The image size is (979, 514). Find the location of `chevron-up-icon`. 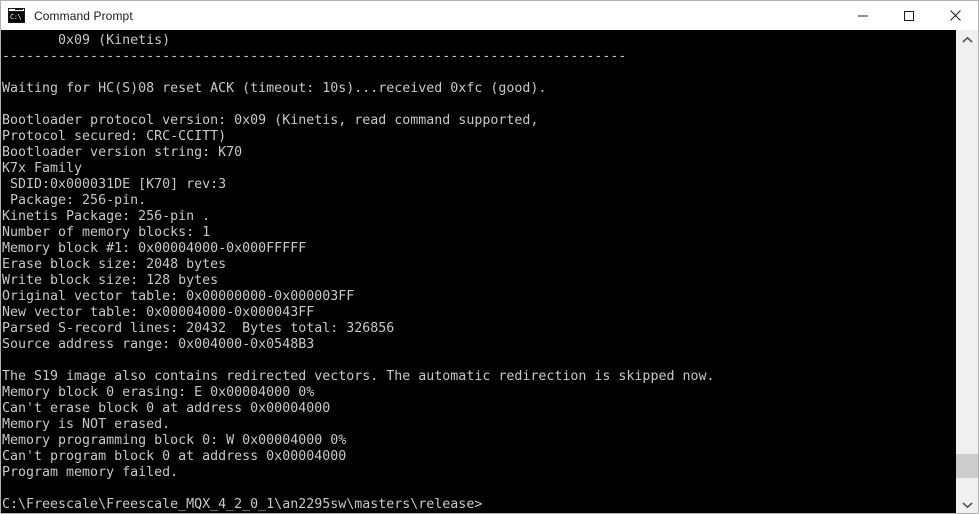

chevron-up-icon is located at coordinates (967, 39).